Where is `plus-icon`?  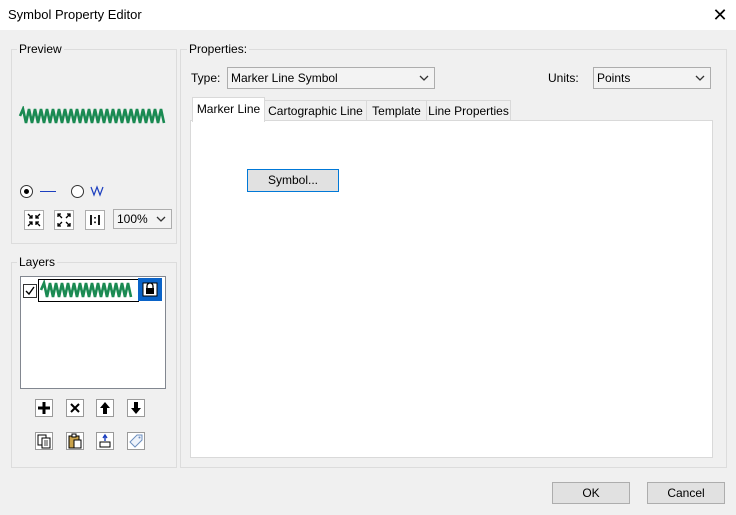
plus-icon is located at coordinates (44, 408).